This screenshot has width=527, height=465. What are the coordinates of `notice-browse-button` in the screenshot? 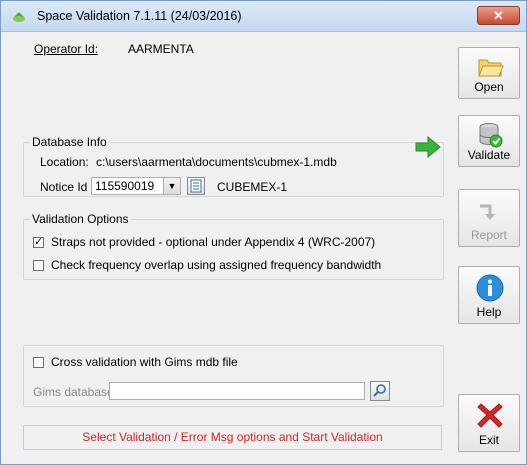 It's located at (196, 186).